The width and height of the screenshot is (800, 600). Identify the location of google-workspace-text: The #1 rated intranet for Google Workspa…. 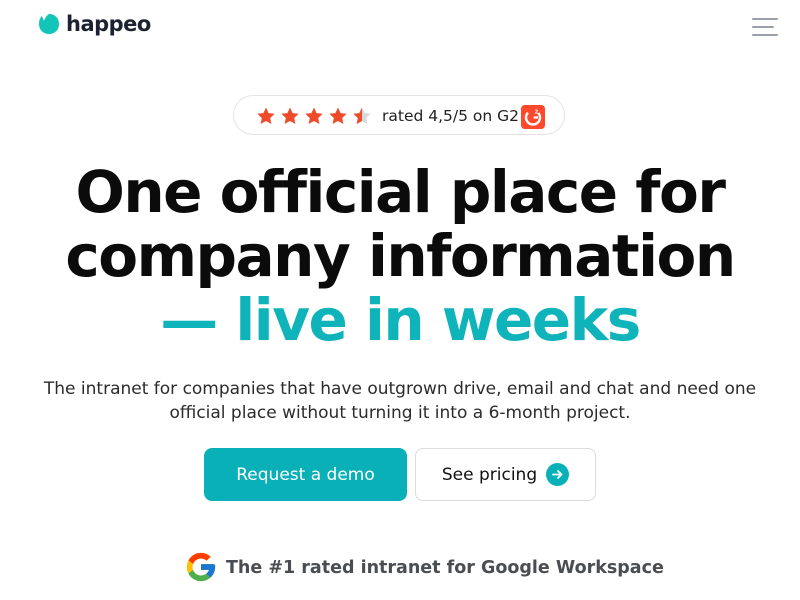
(445, 568).